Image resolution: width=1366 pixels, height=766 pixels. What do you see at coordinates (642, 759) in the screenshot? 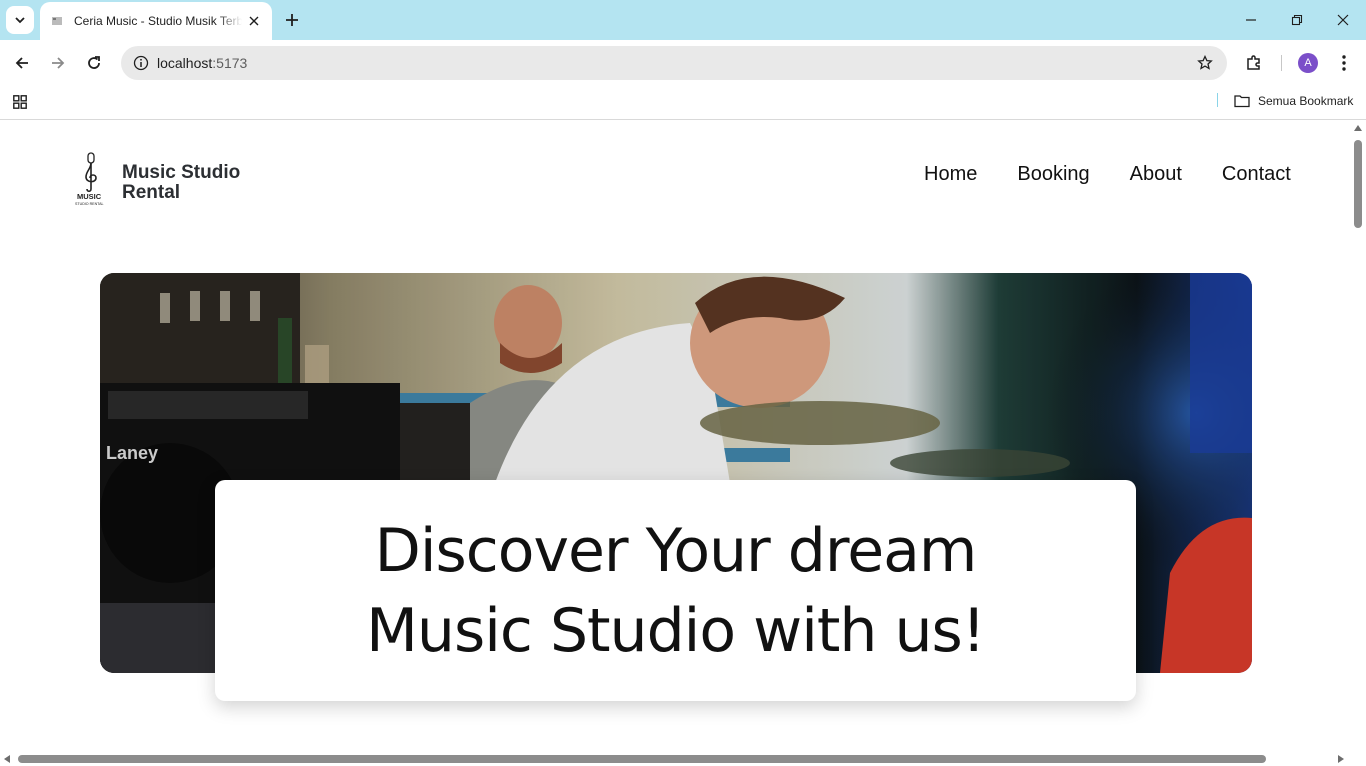
I see `horizontal-scroll-thumb` at bounding box center [642, 759].